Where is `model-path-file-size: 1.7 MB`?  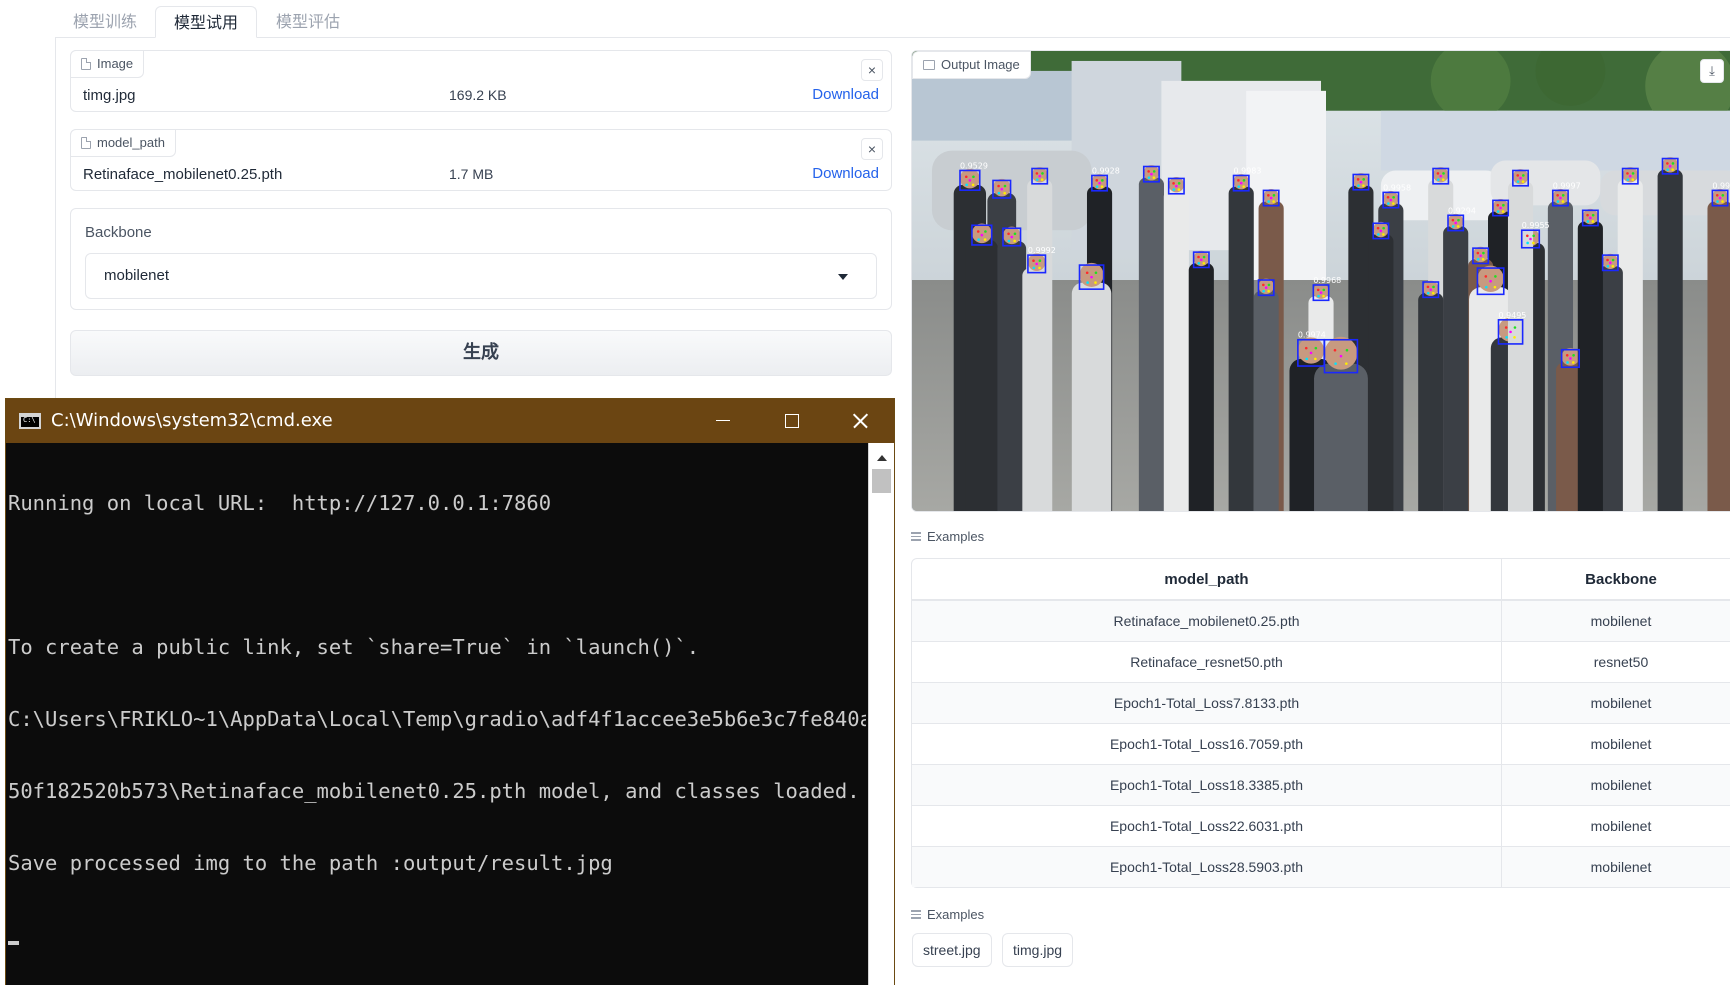
model-path-file-size: 1.7 MB is located at coordinates (471, 174).